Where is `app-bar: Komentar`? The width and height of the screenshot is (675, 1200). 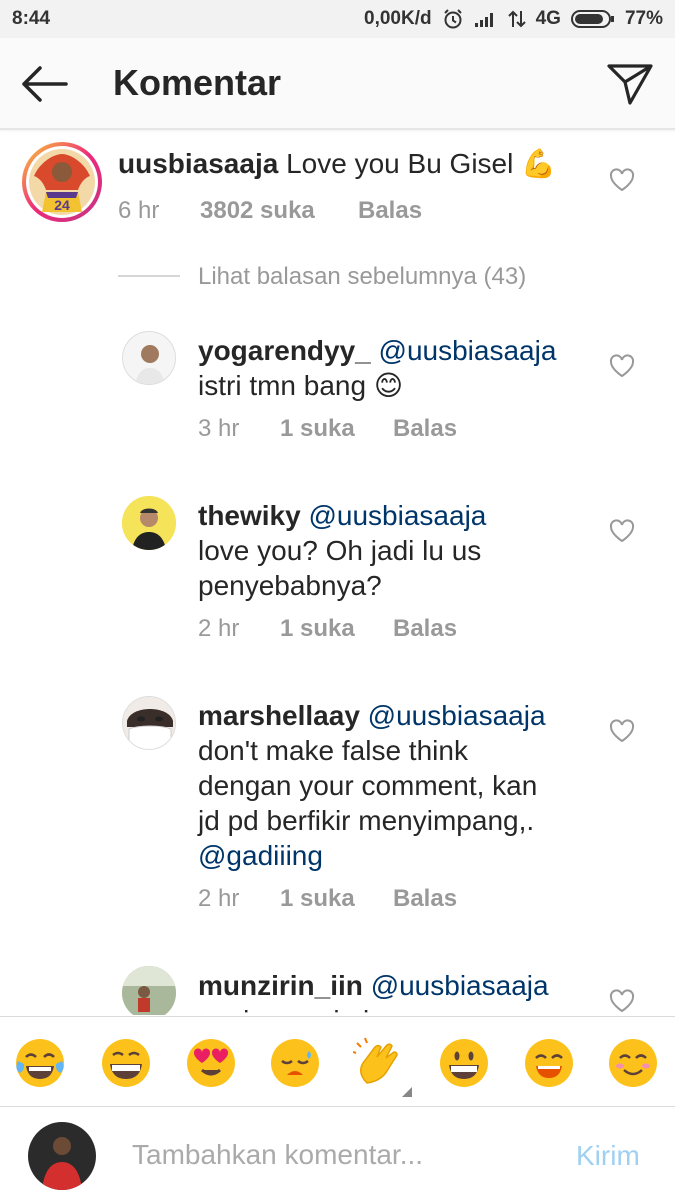 app-bar: Komentar is located at coordinates (337, 84).